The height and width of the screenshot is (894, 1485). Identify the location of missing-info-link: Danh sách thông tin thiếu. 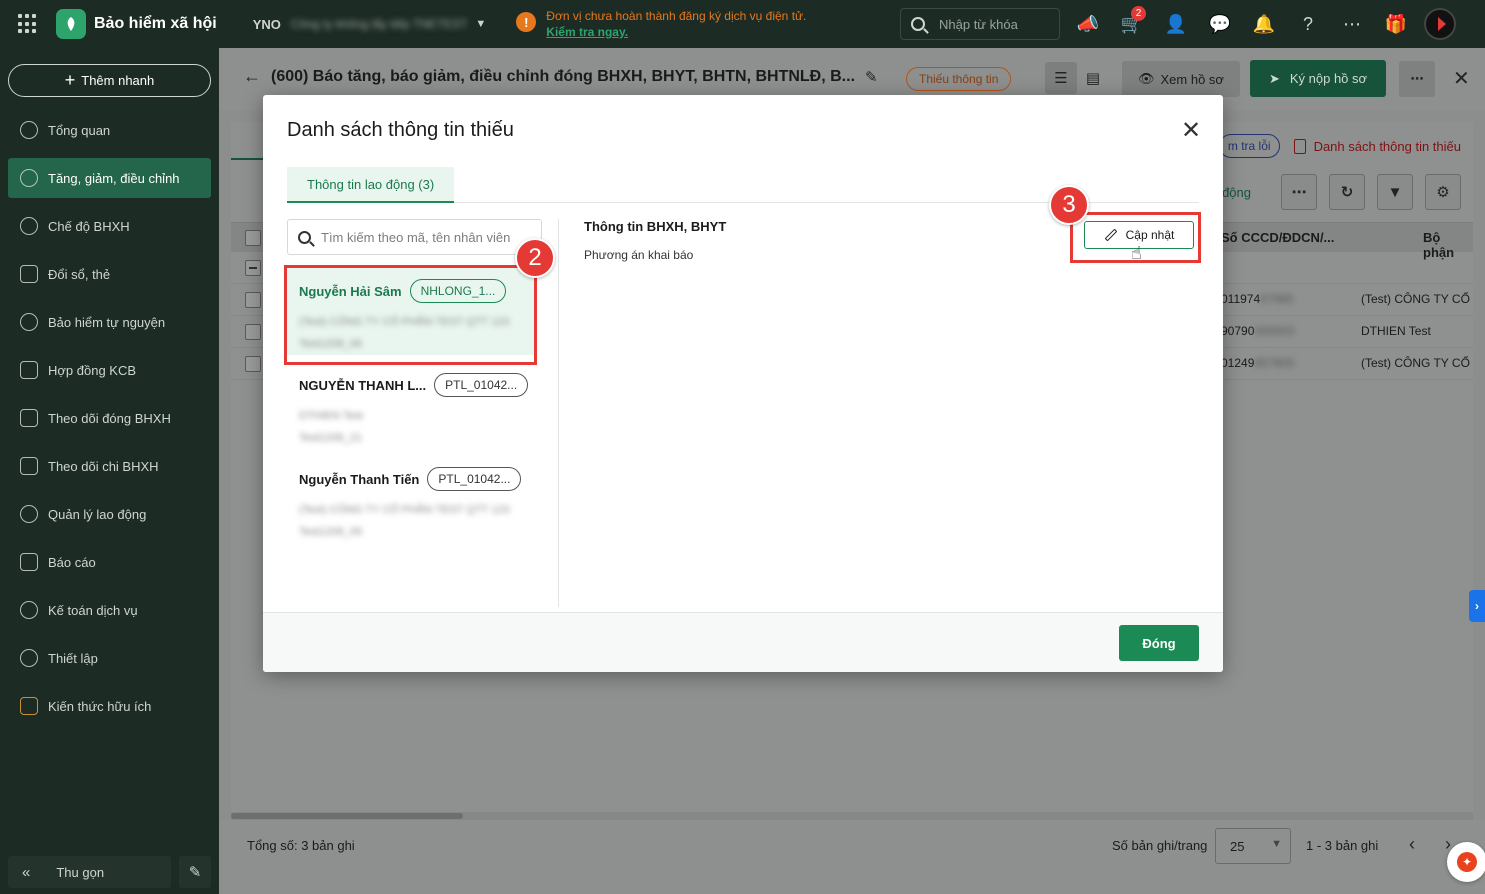
(1377, 146).